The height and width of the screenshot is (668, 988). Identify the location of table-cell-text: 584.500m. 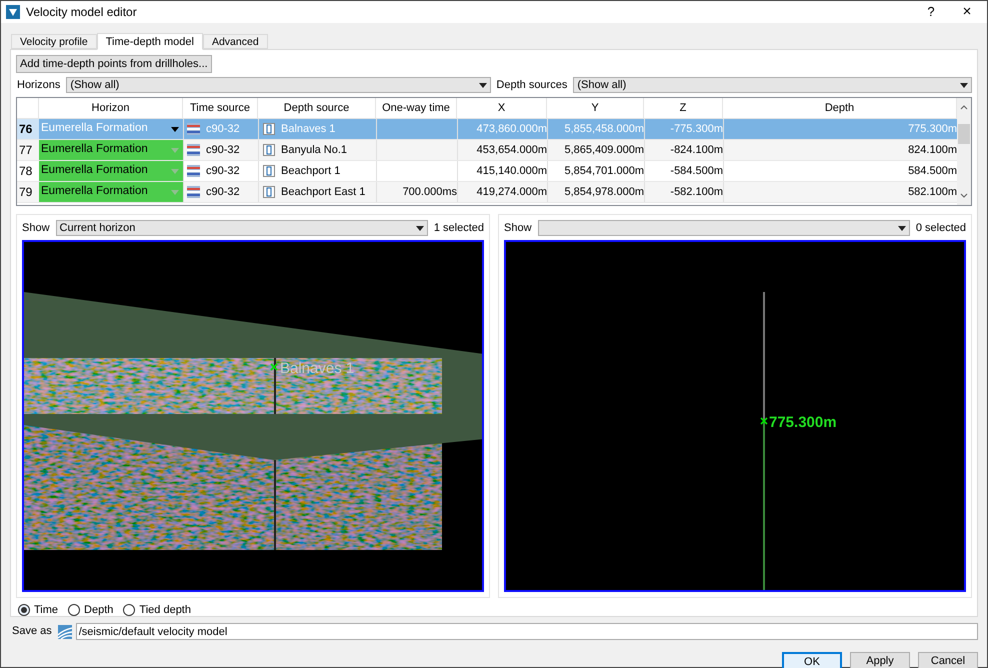
(932, 171).